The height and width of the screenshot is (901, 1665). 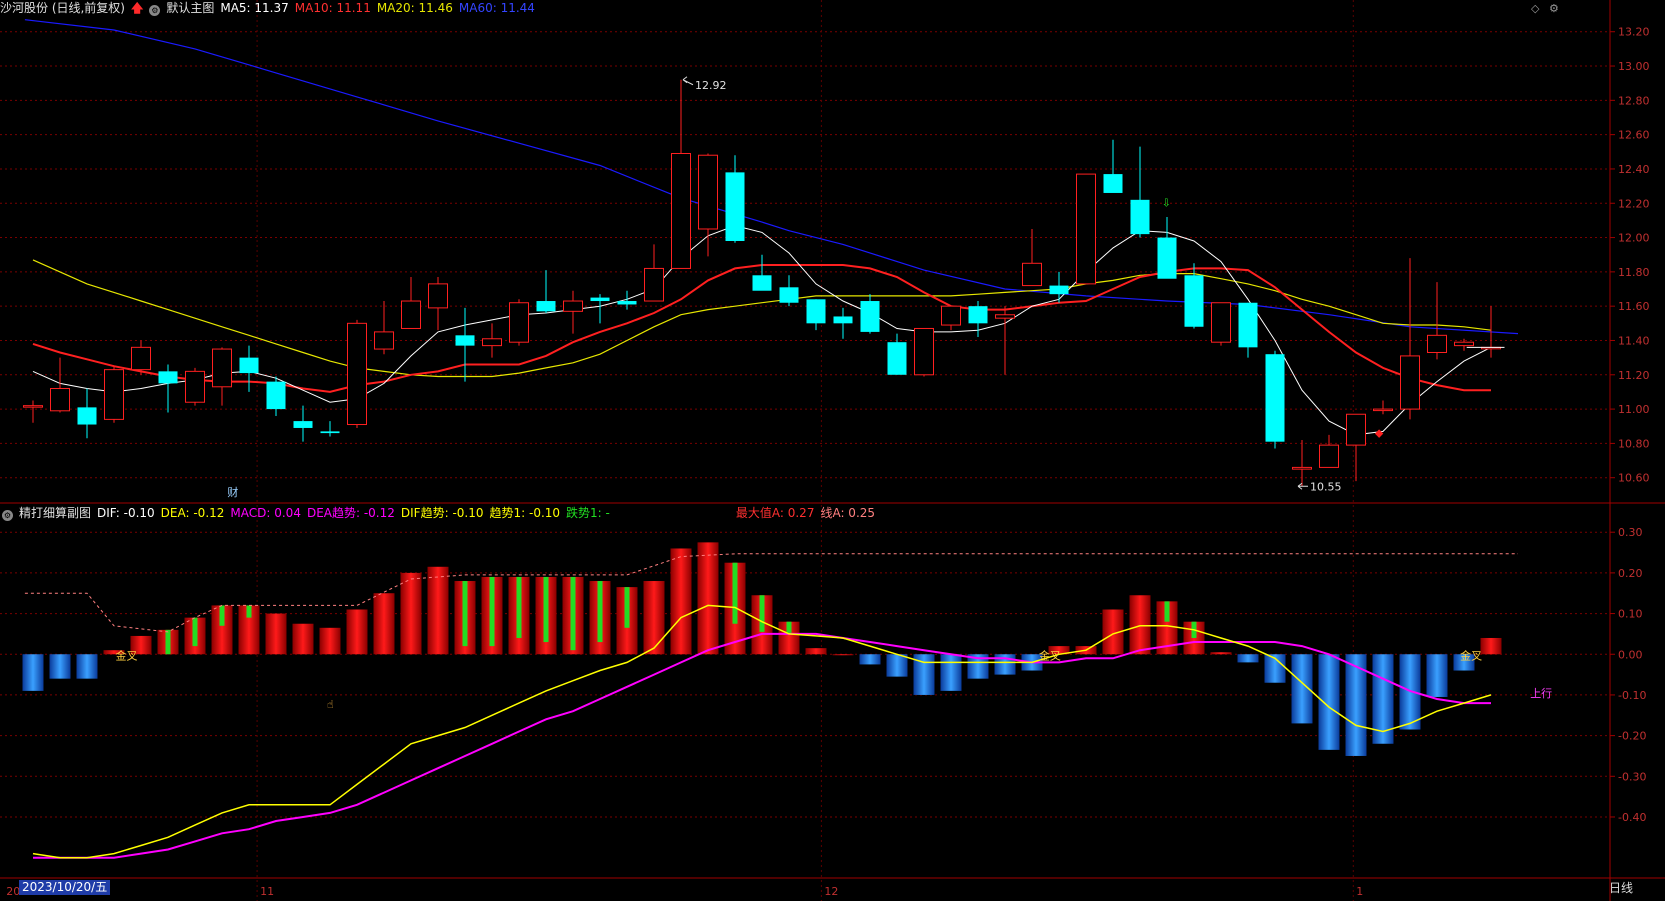 What do you see at coordinates (232, 492) in the screenshot?
I see `finance-marker: 财` at bounding box center [232, 492].